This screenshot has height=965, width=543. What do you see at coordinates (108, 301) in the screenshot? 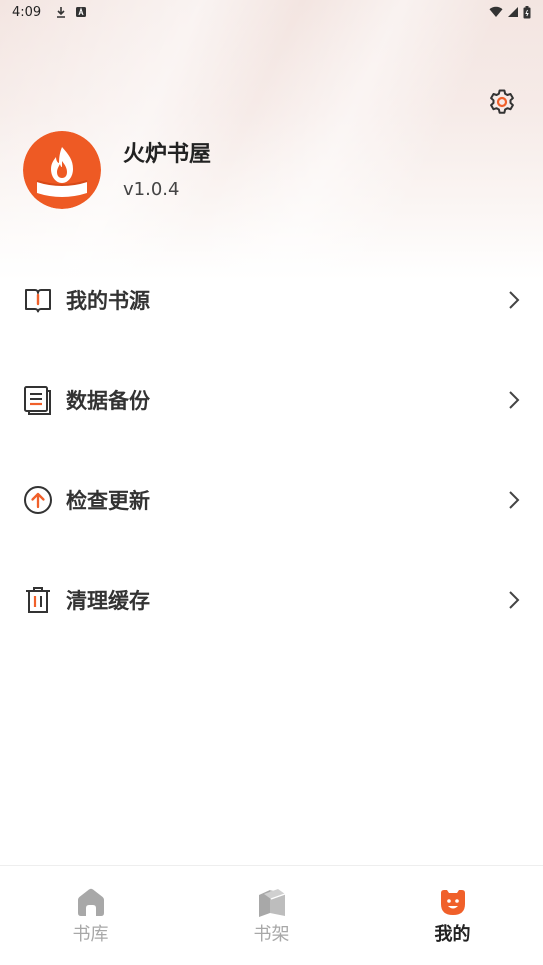
I see `menu-label: 我的书源` at bounding box center [108, 301].